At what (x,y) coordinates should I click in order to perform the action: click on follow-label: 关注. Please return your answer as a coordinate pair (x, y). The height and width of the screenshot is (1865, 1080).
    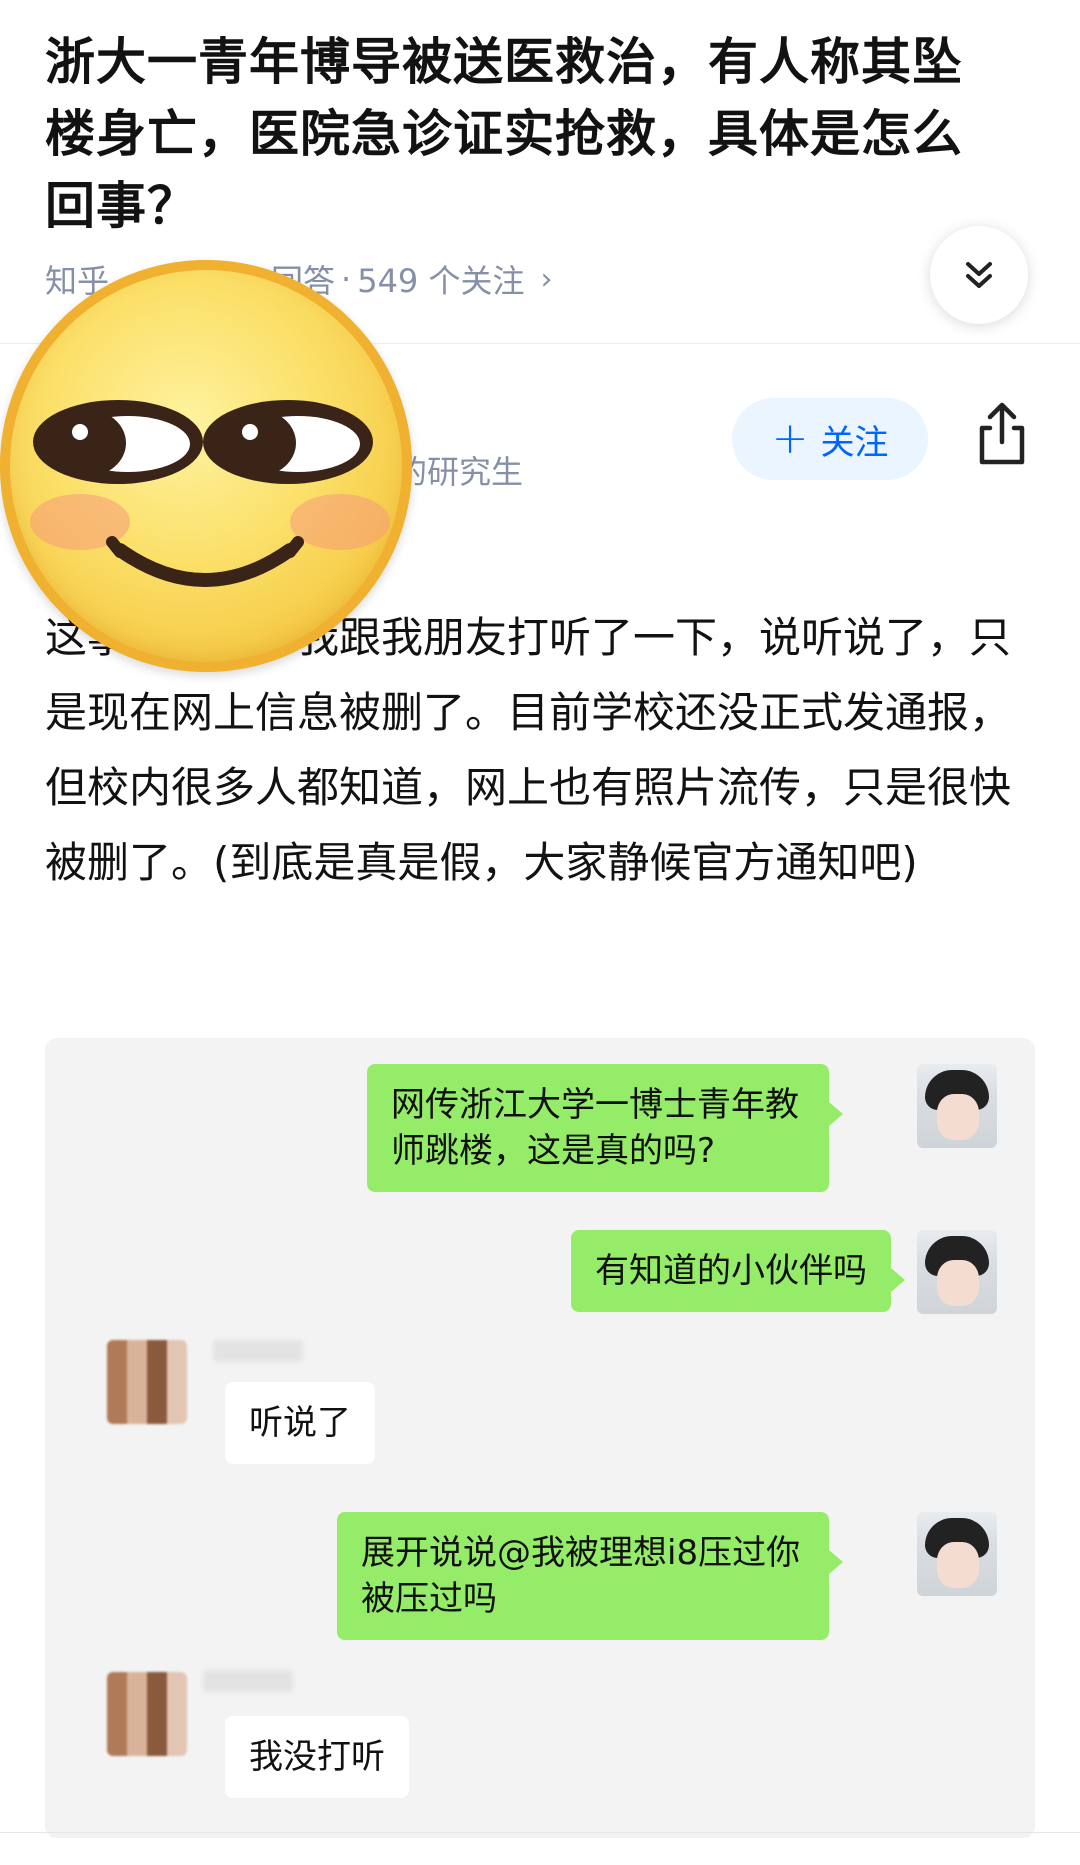
    Looking at the image, I should click on (854, 442).